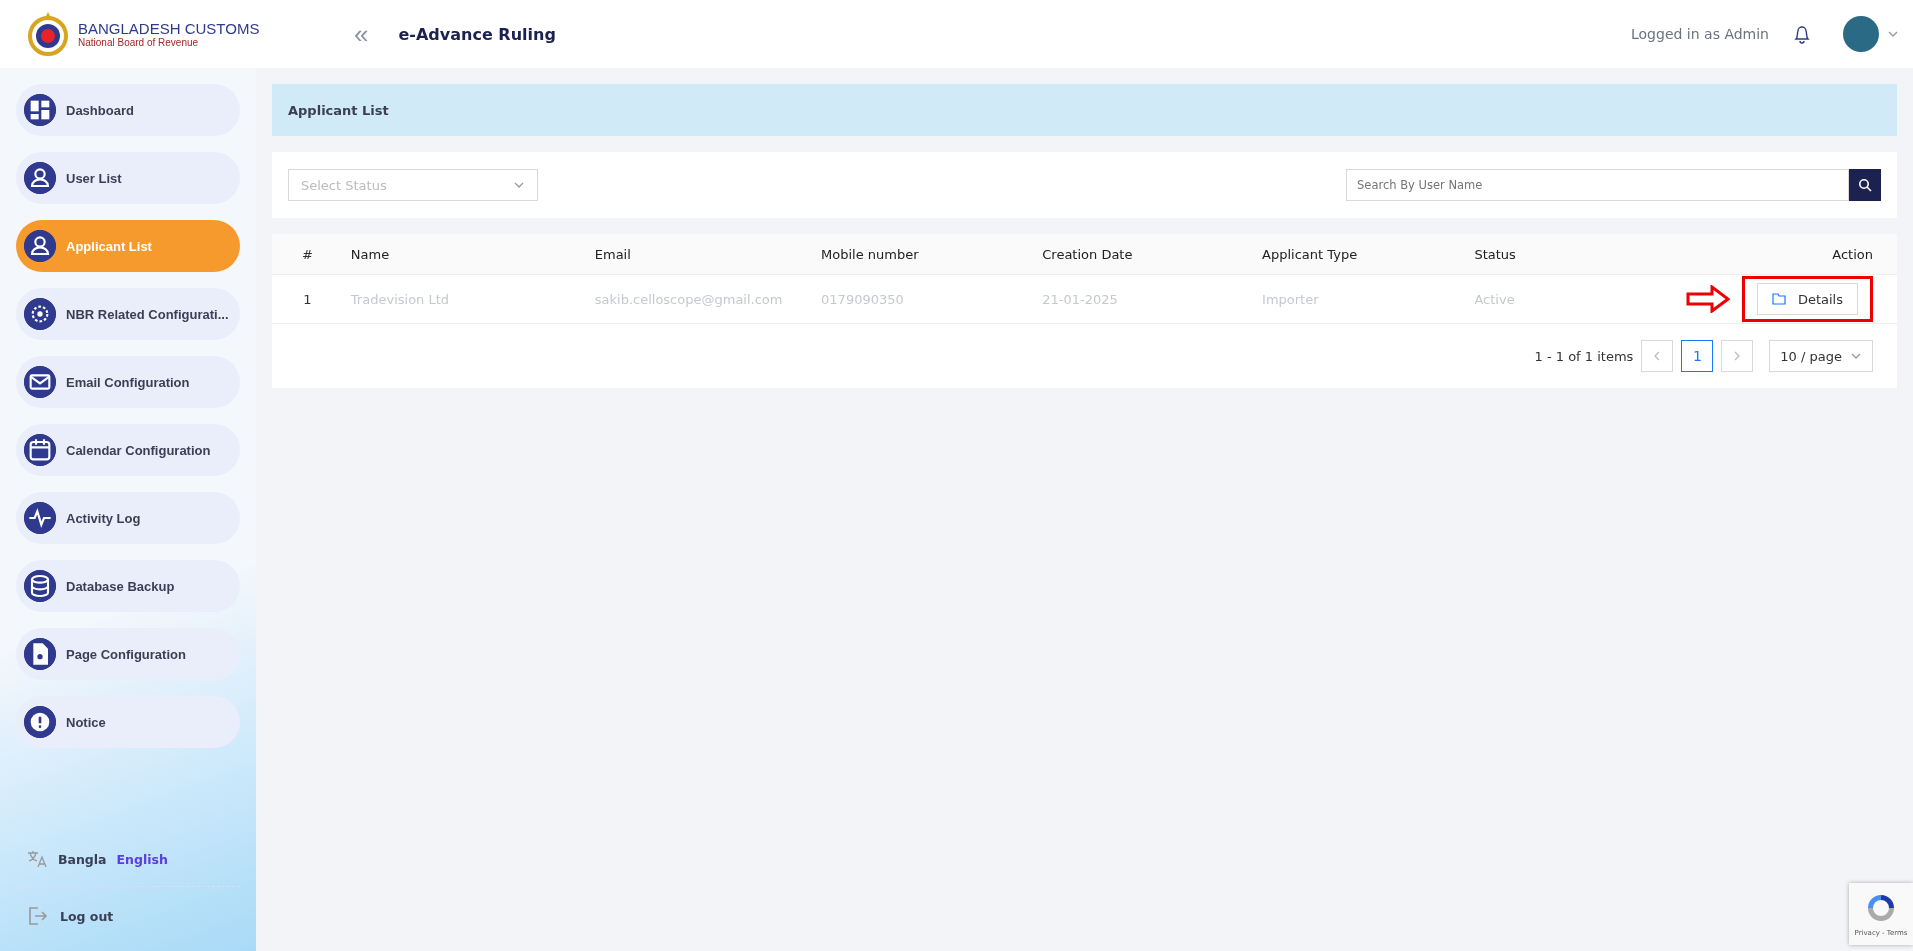 The width and height of the screenshot is (1913, 951). What do you see at coordinates (307, 299) in the screenshot?
I see `table-cell: 1` at bounding box center [307, 299].